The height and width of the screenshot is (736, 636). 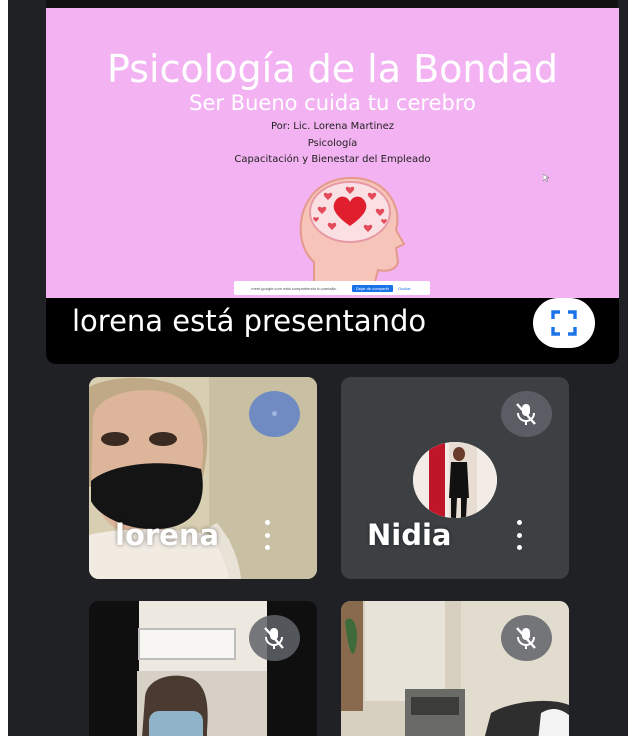 What do you see at coordinates (332, 69) in the screenshot?
I see `slide-title: Psicología de la Bondad` at bounding box center [332, 69].